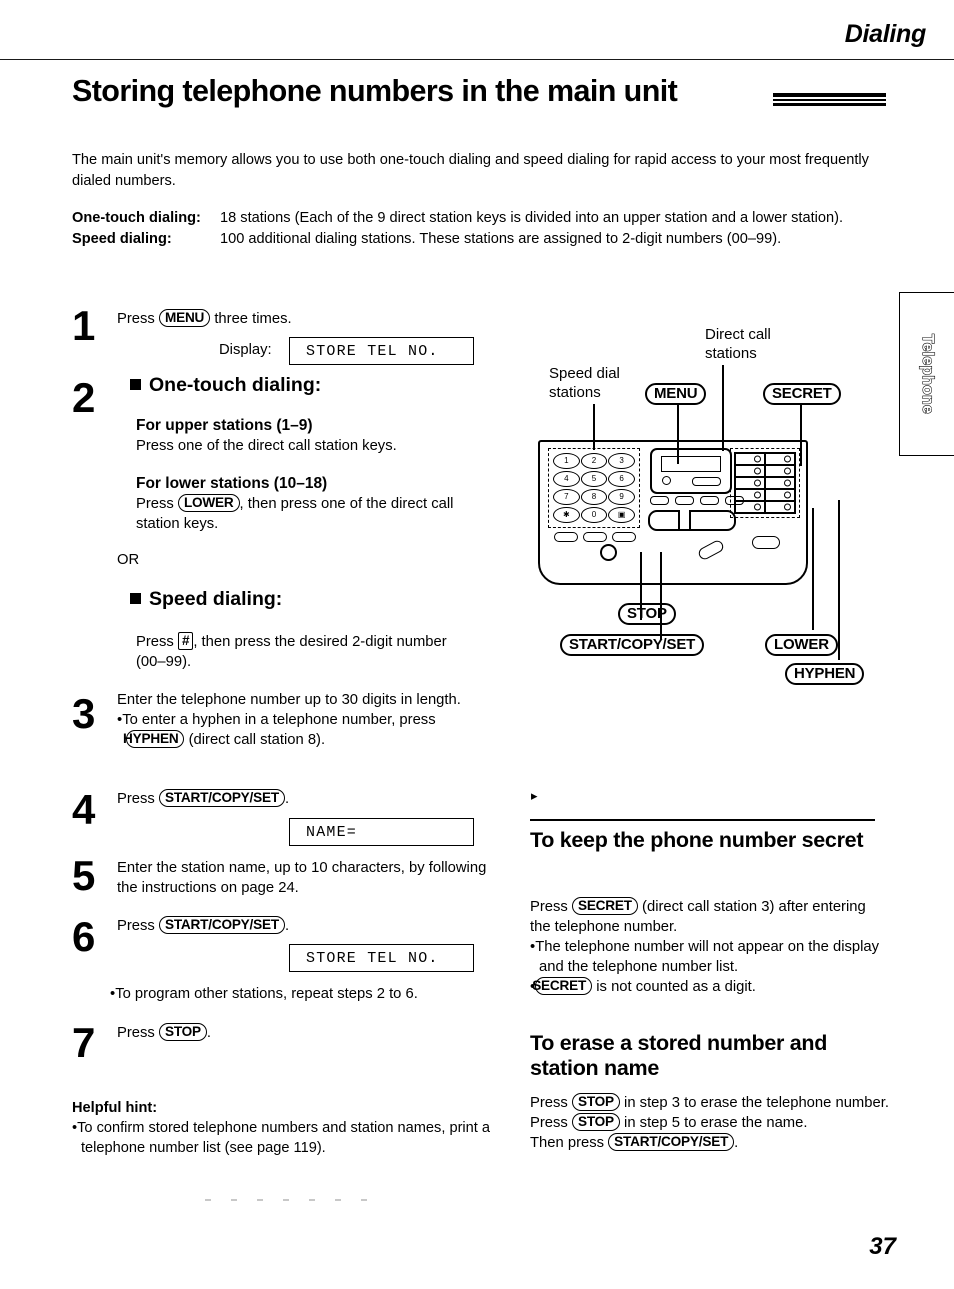 The height and width of the screenshot is (1289, 954). I want to click on keypad-function-keys, so click(595, 537).